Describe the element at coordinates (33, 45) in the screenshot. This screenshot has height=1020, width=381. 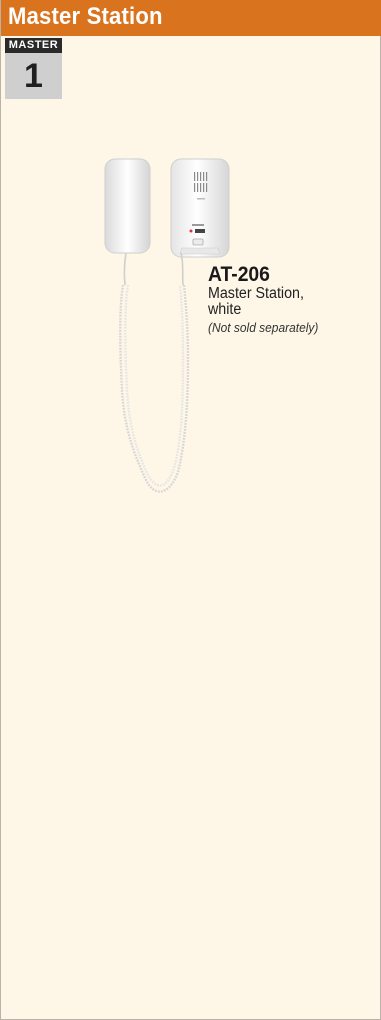
I see `master-tag-label: MASTER` at that location.